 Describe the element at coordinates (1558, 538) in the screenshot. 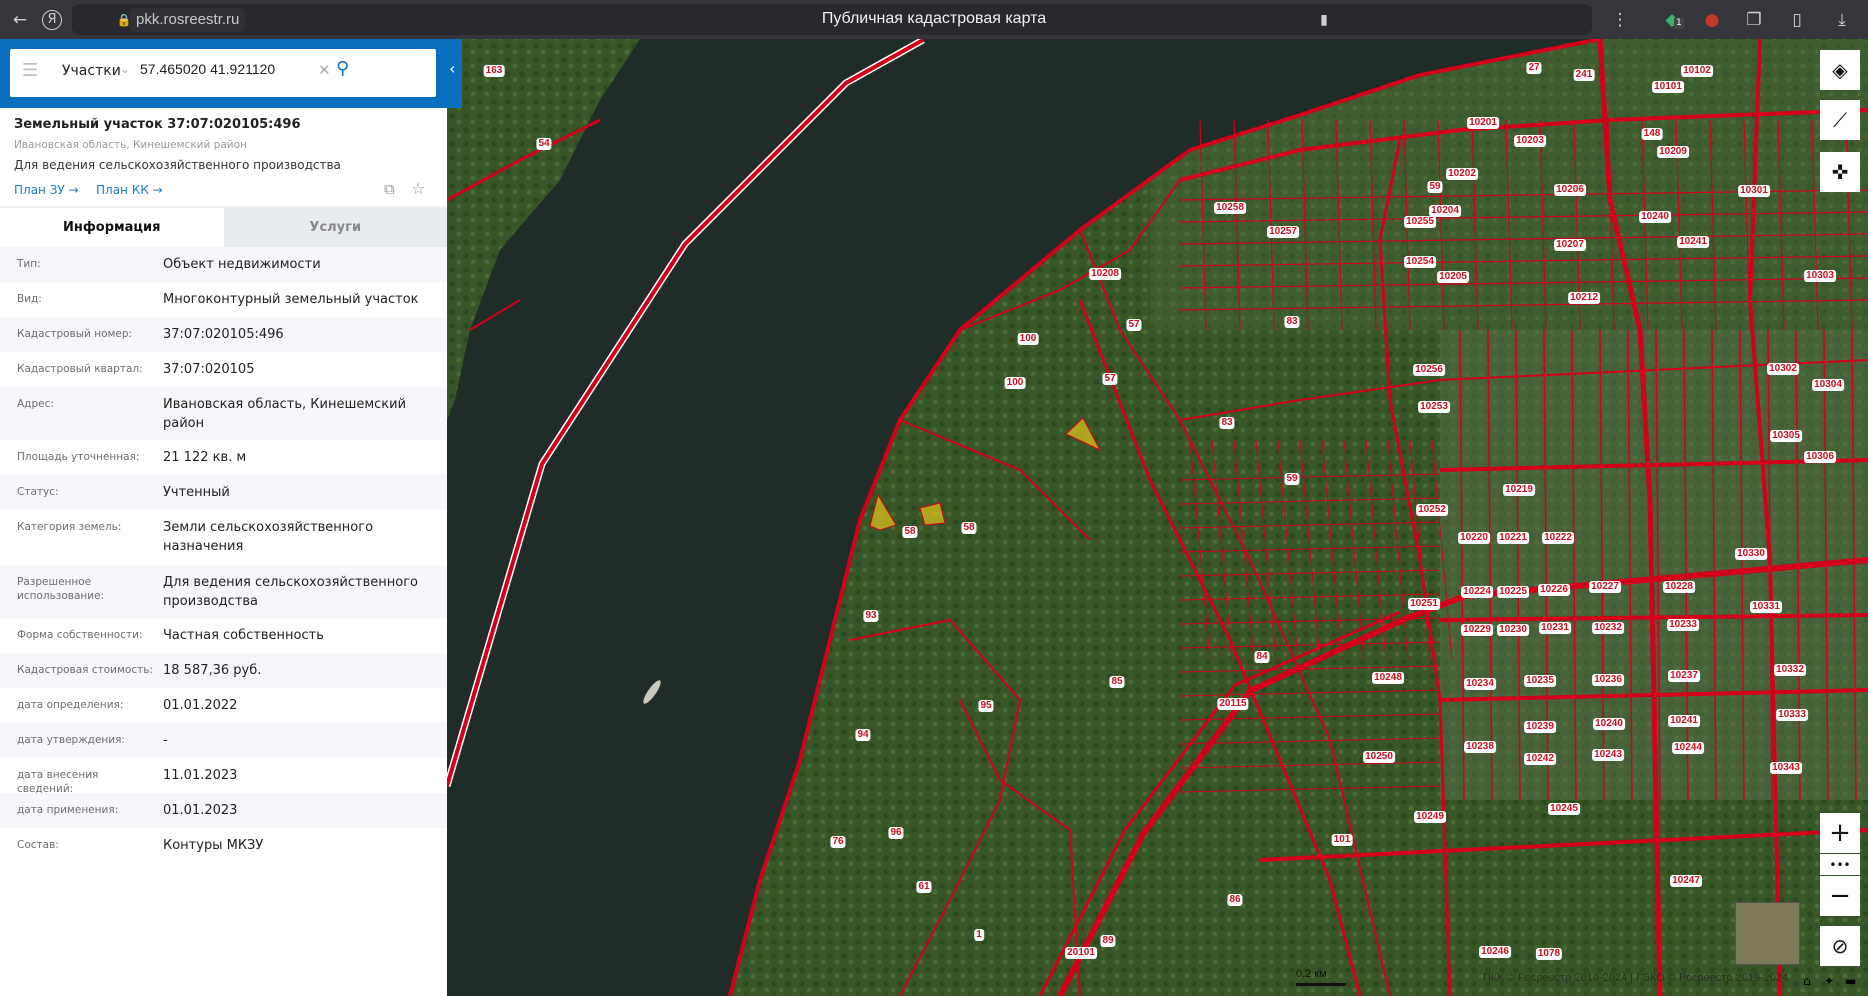

I see `parcel-label: 10222` at that location.